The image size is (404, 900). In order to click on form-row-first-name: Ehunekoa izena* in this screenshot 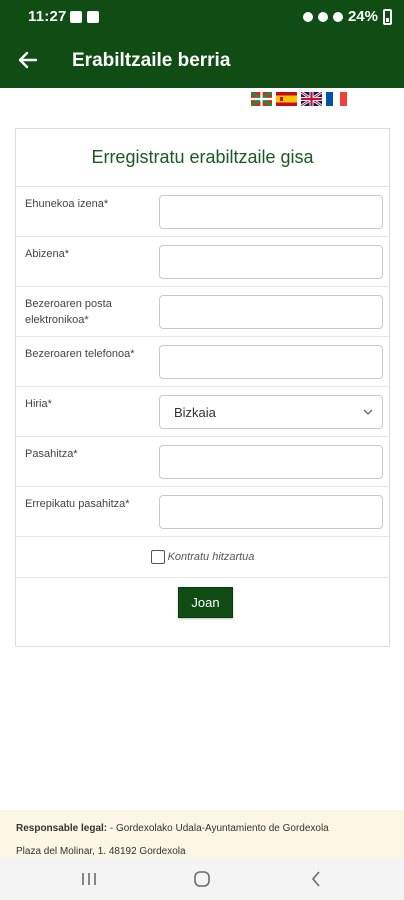, I will do `click(202, 212)`.